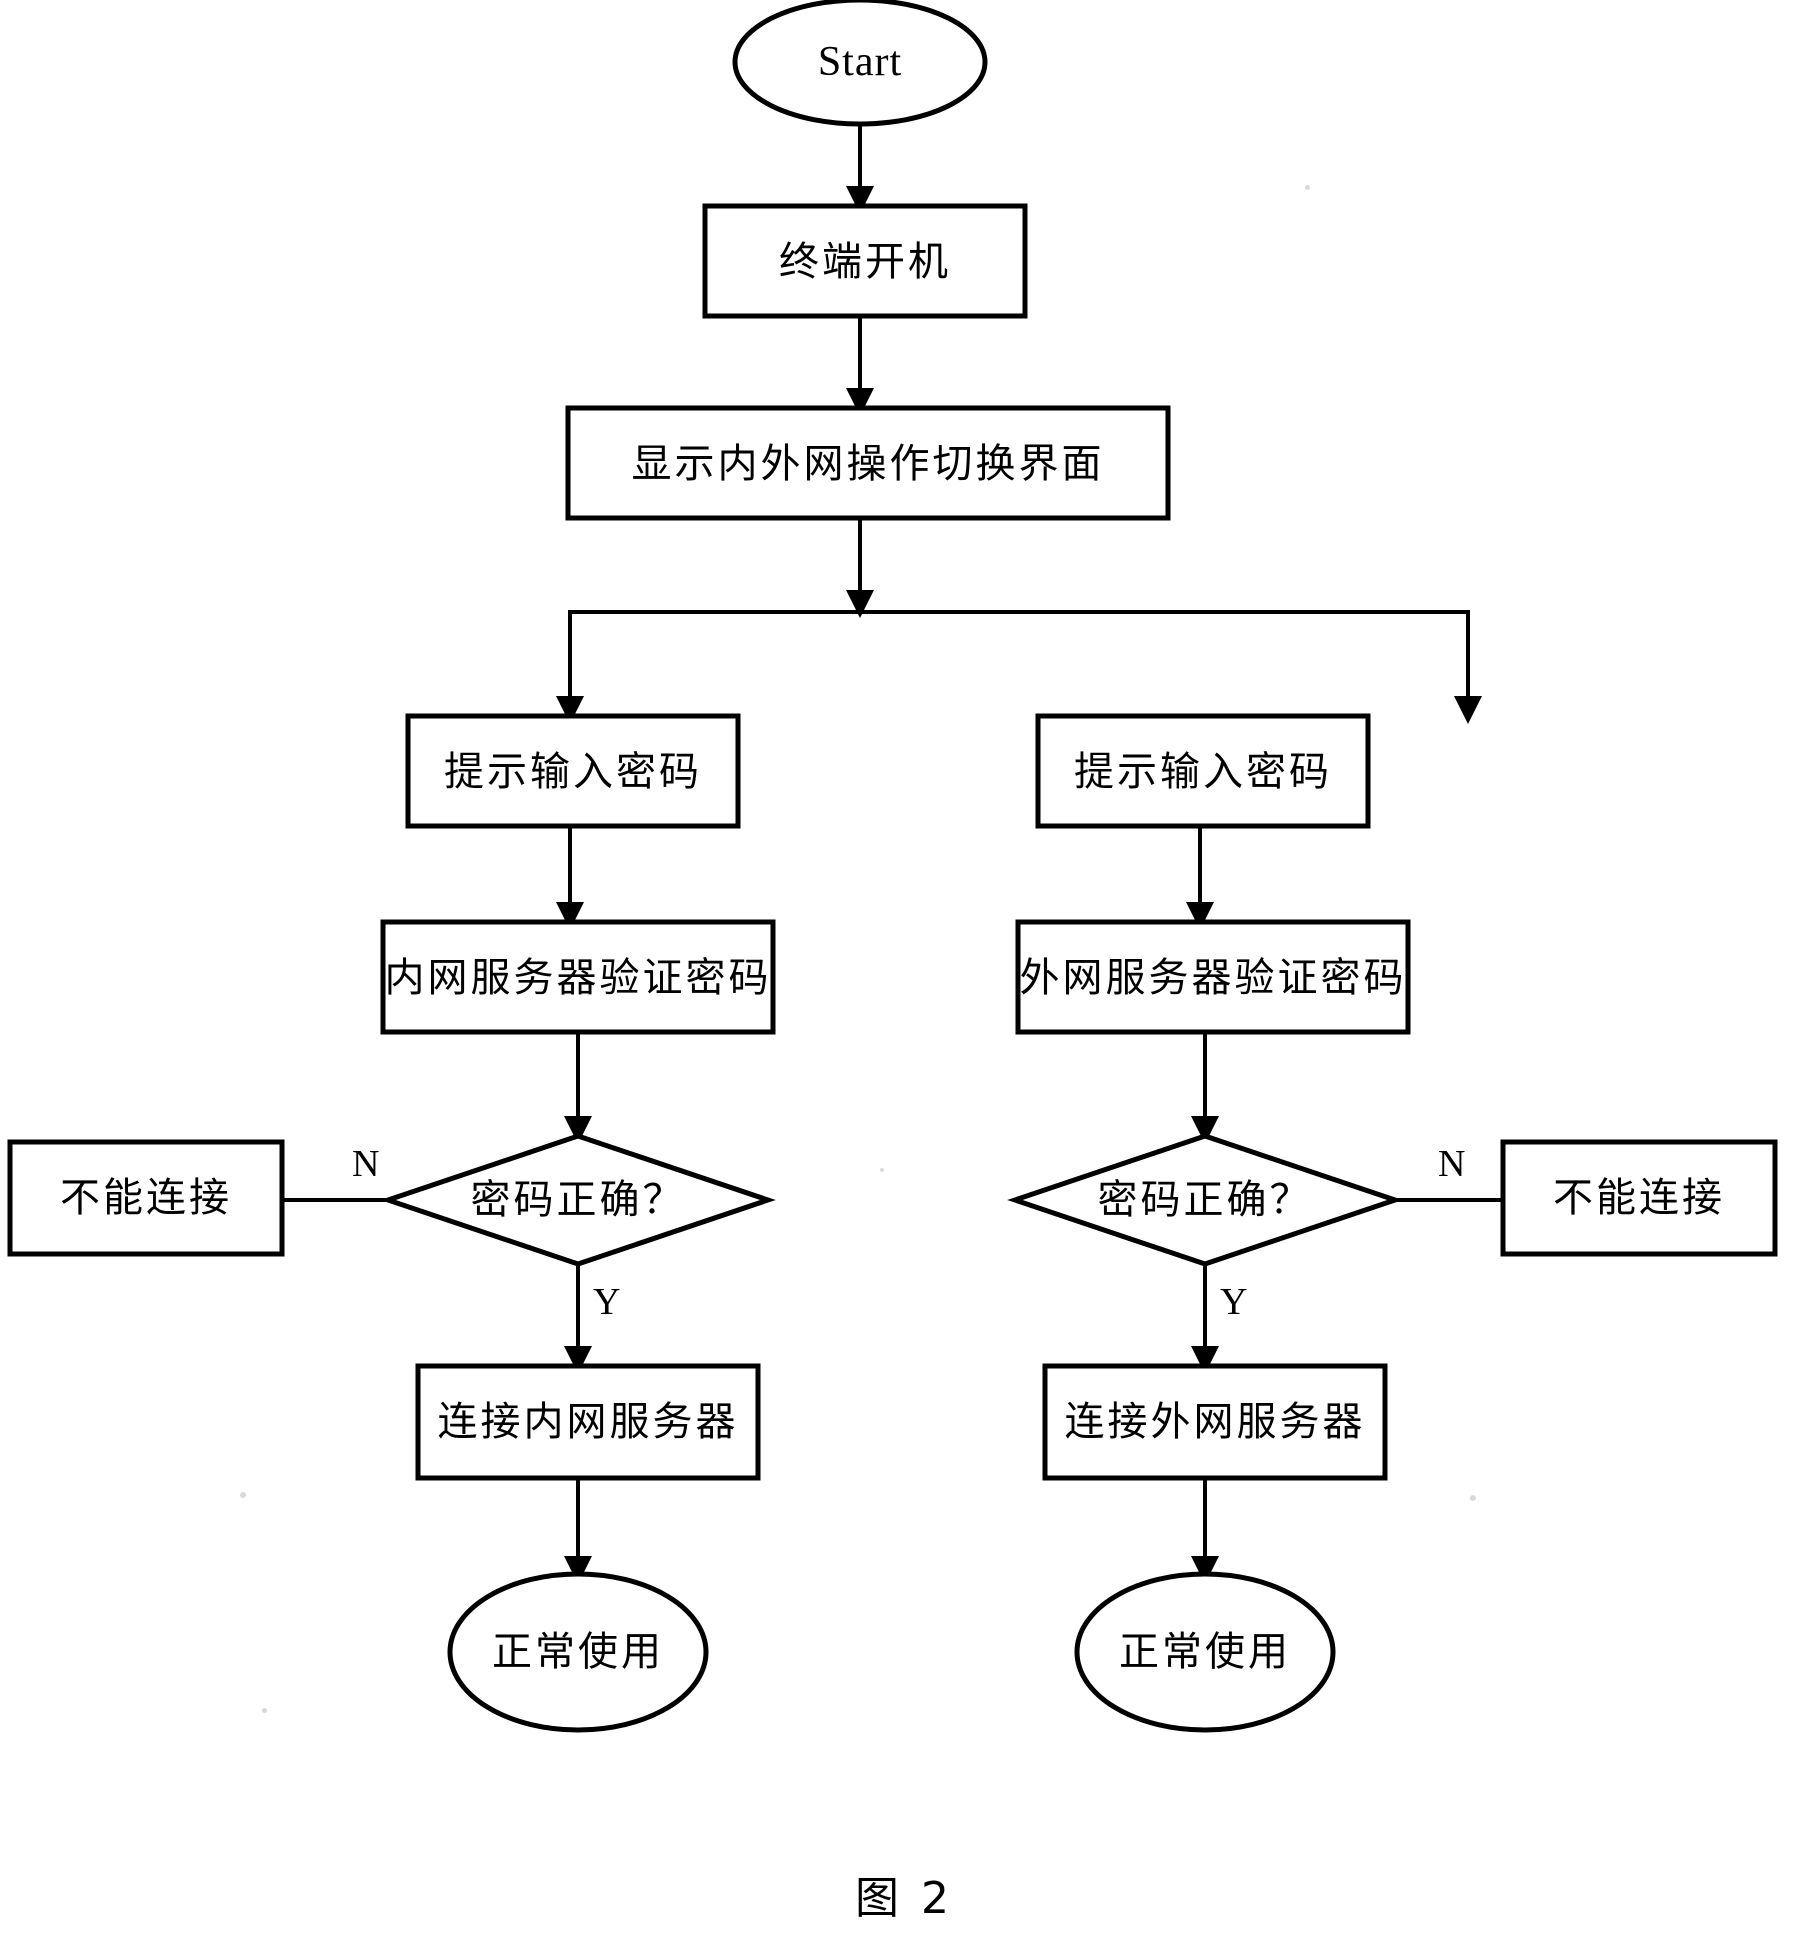 This screenshot has height=1950, width=1820. What do you see at coordinates (578, 1200) in the screenshot?
I see `left-decision-label: 密码正确？` at bounding box center [578, 1200].